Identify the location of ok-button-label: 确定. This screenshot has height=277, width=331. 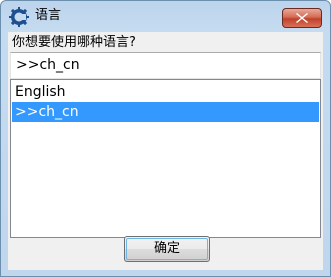
(166, 248).